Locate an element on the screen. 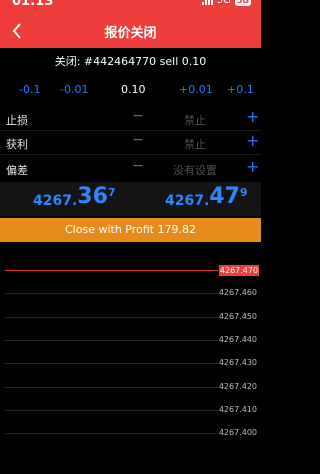 This screenshot has width=320, height=474. status-time: 01:13 is located at coordinates (33, 4).